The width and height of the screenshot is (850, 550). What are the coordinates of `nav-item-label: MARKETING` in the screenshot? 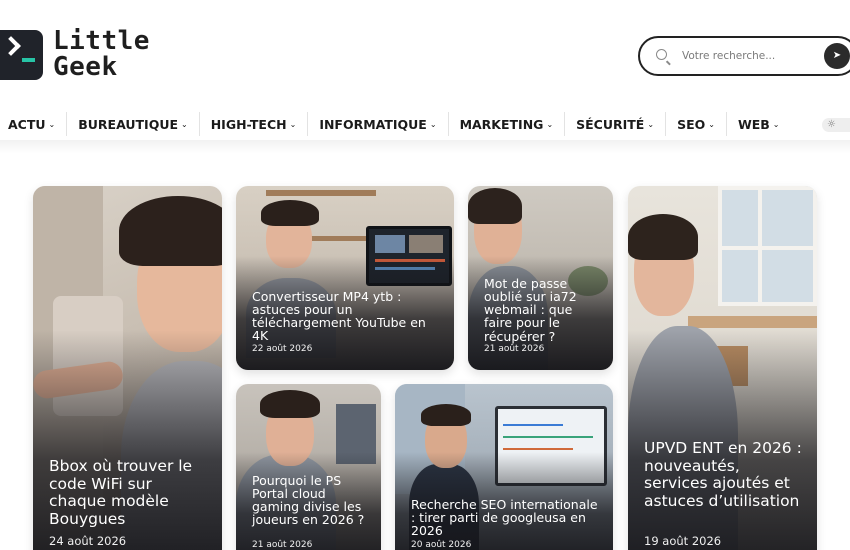 It's located at (501, 124).